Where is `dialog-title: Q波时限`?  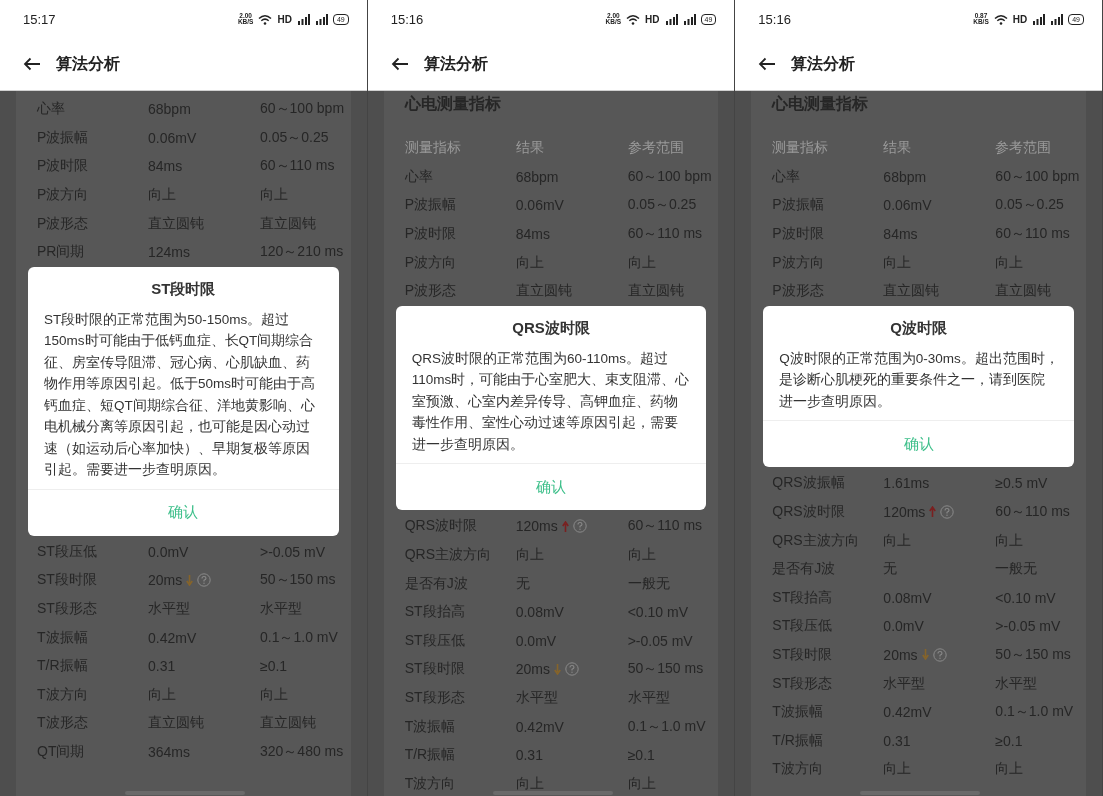 dialog-title: Q波时限 is located at coordinates (918, 327).